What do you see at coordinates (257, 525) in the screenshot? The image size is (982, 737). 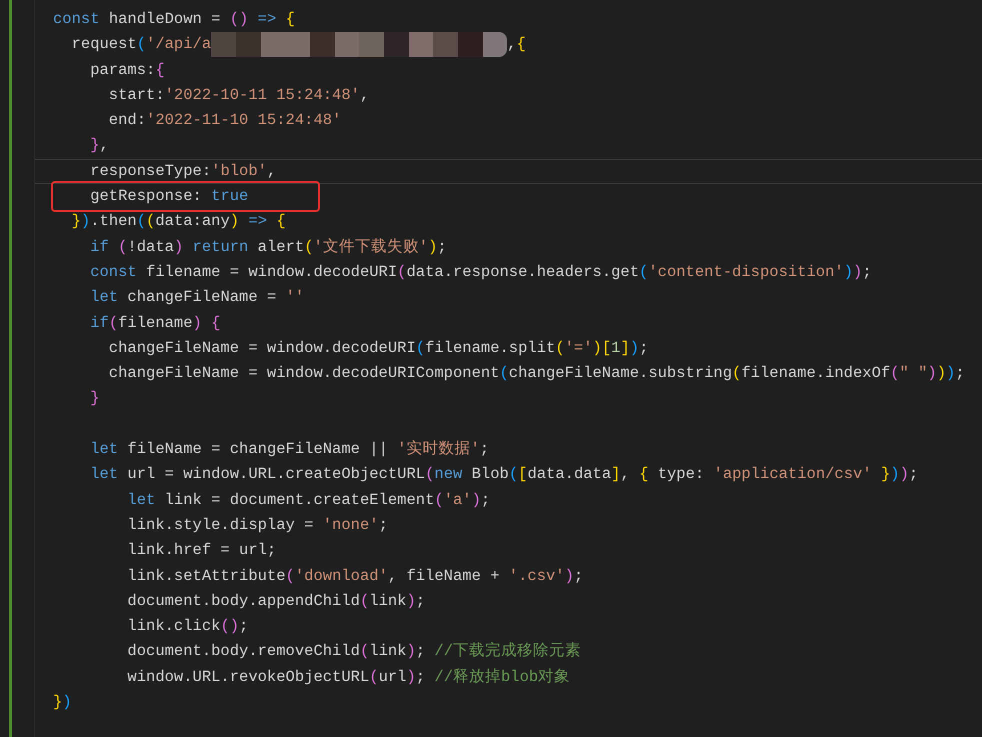 I see `code-line: link.style.display = 'none';` at bounding box center [257, 525].